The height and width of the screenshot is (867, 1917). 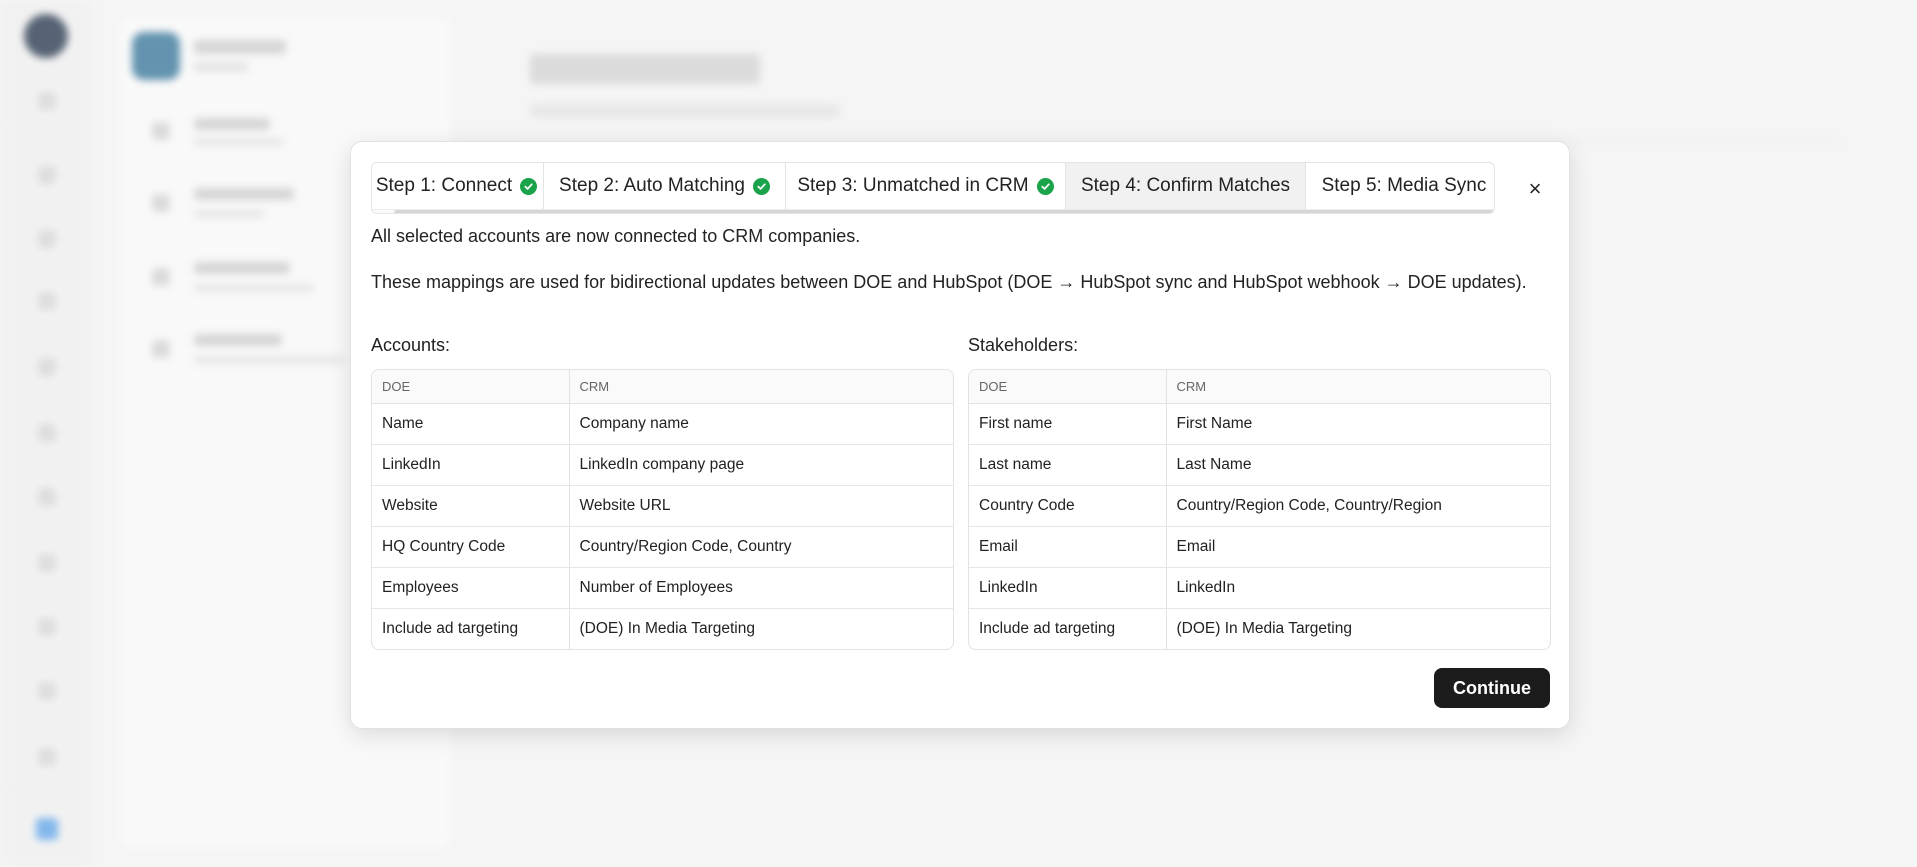 What do you see at coordinates (1068, 423) in the screenshot?
I see `doe-field: First name` at bounding box center [1068, 423].